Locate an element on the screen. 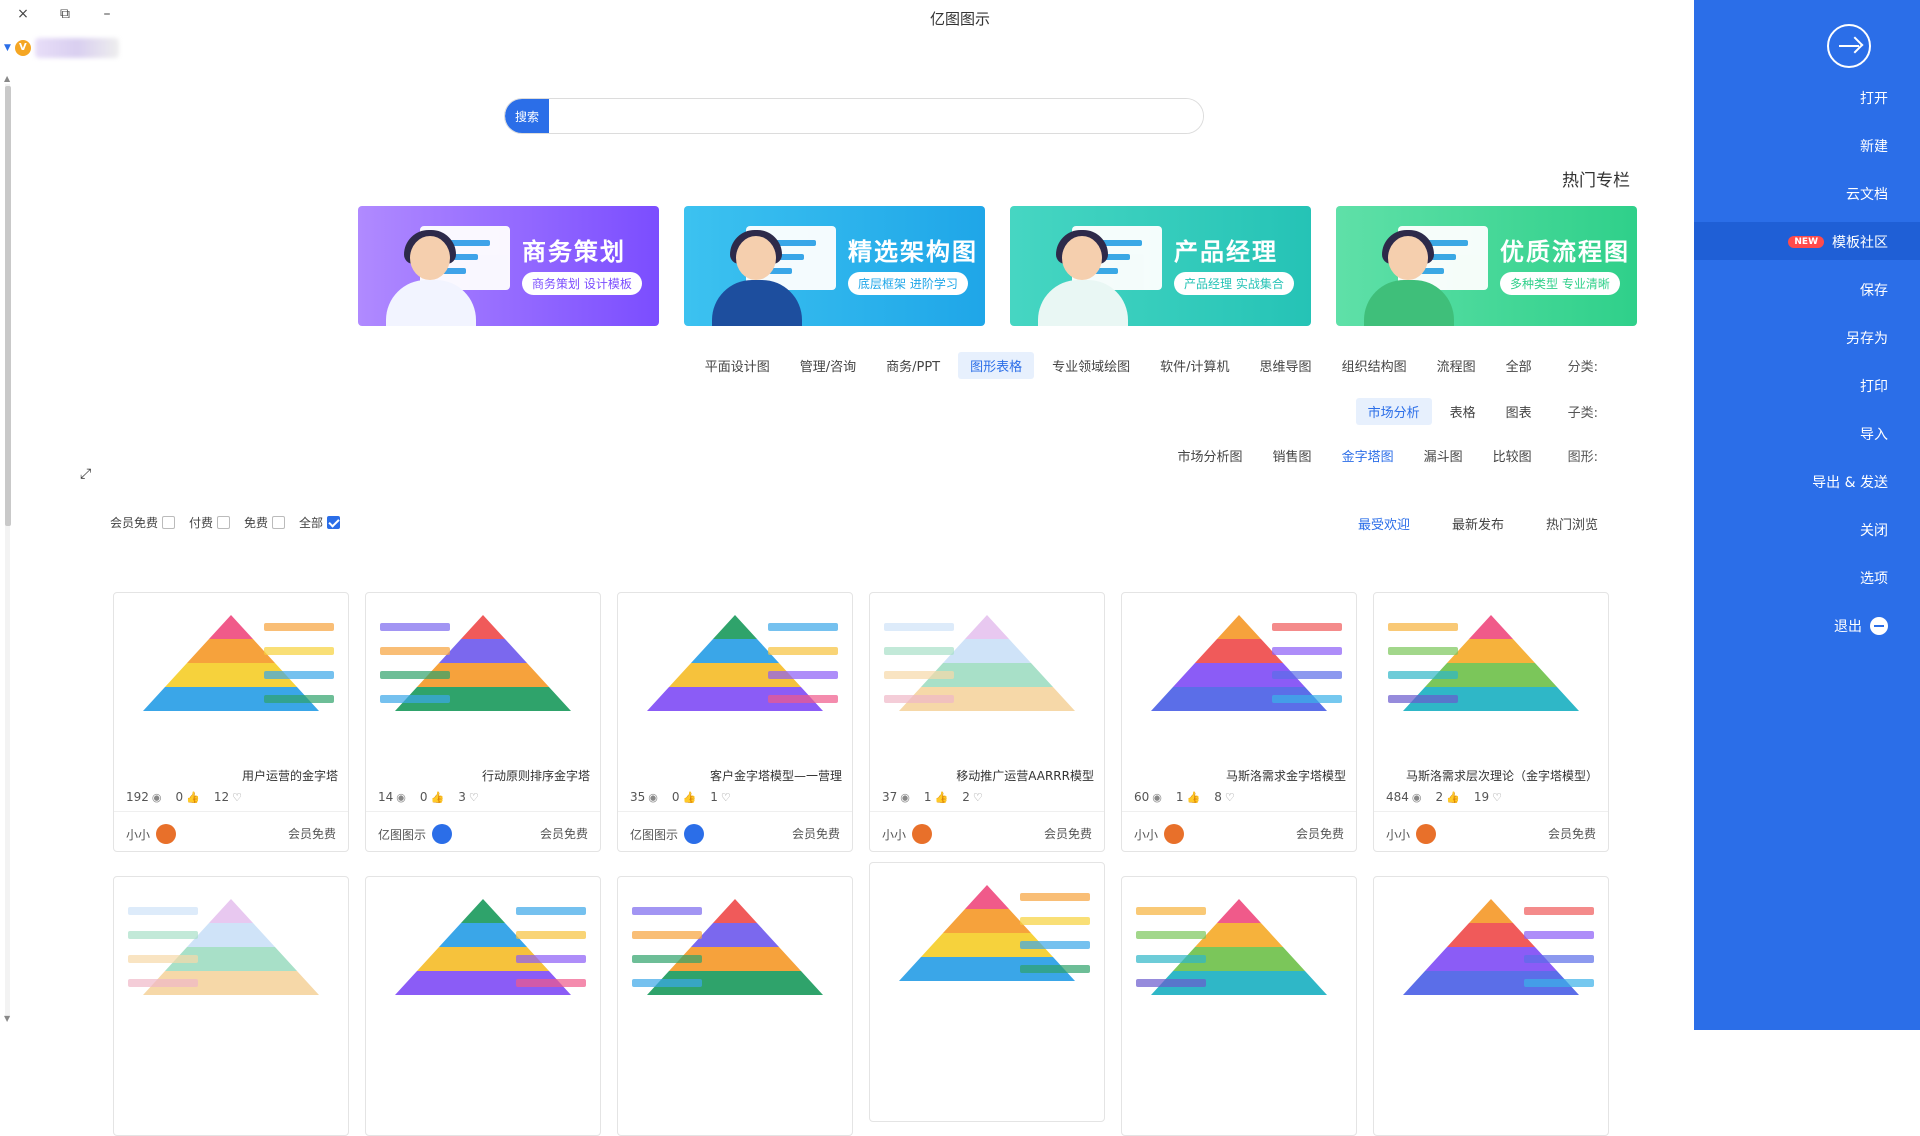 This screenshot has width=1920, height=1136. price-filter-option: 付费 is located at coordinates (210, 522).